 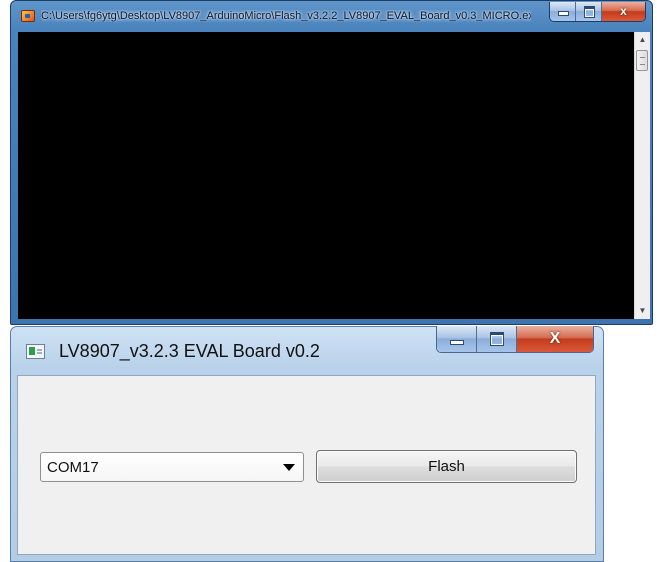 I want to click on scrollbar-thumb, so click(x=642, y=60).